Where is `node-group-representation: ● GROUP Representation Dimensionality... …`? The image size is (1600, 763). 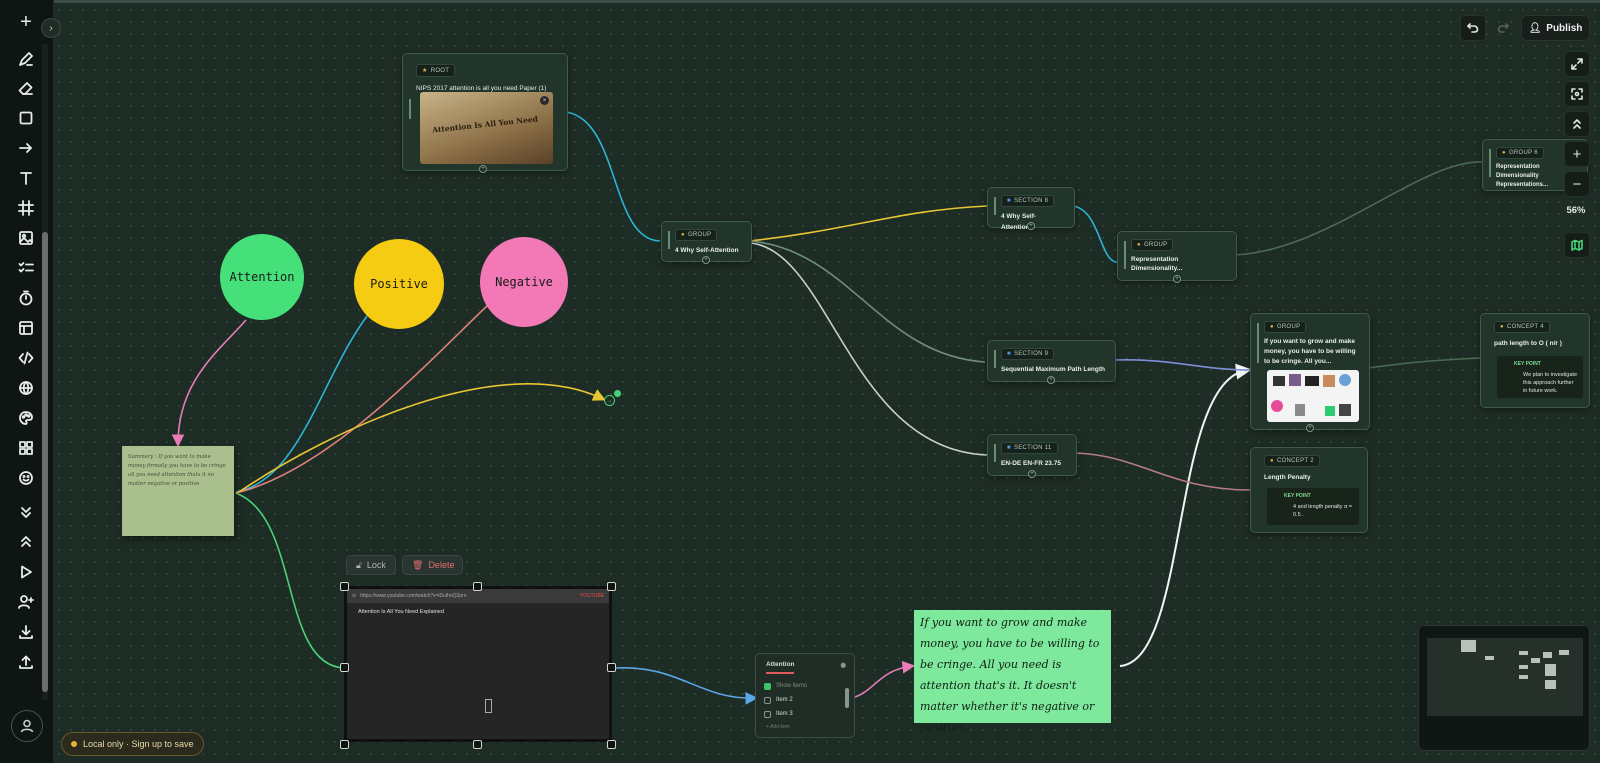 node-group-representation: ● GROUP Representation Dimensionality... … is located at coordinates (1177, 257).